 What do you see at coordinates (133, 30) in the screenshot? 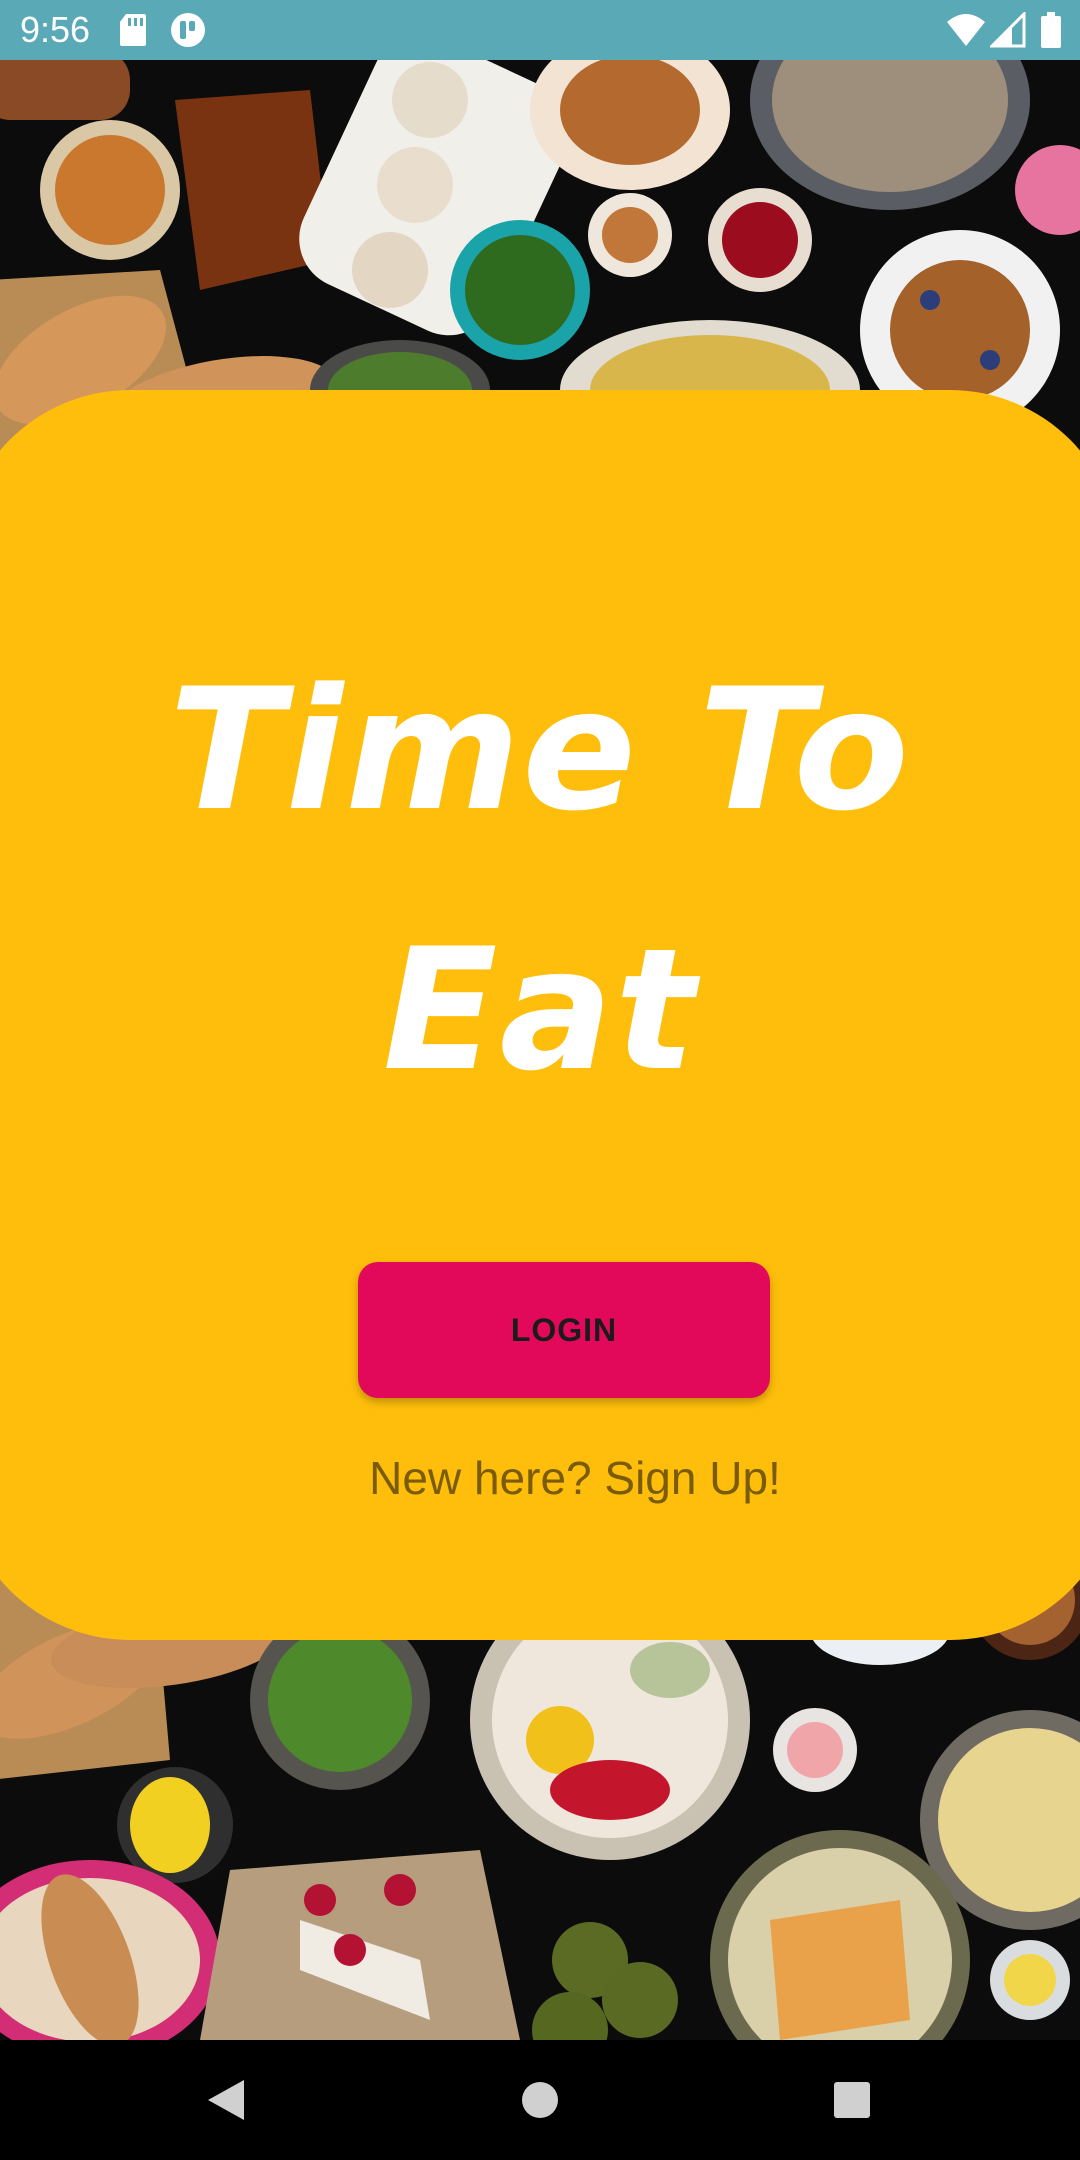
I see `sd-card-icon` at bounding box center [133, 30].